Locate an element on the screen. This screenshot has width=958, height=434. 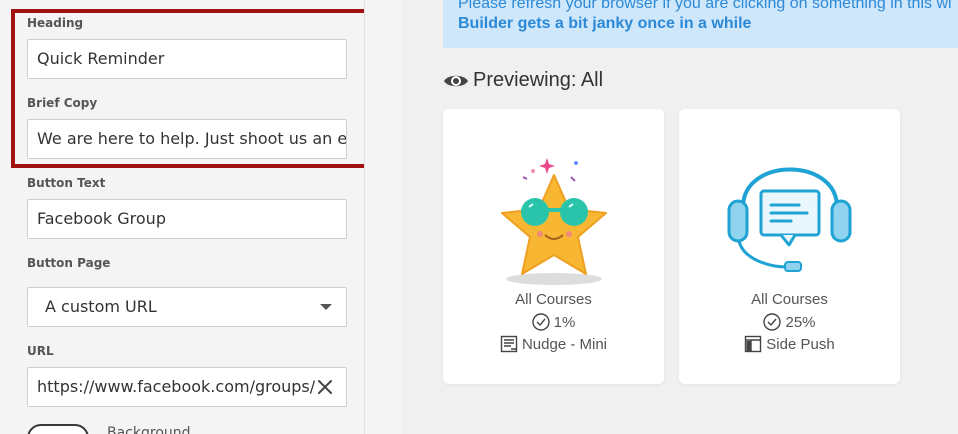
card-type: Nudge - Mini is located at coordinates (564, 344).